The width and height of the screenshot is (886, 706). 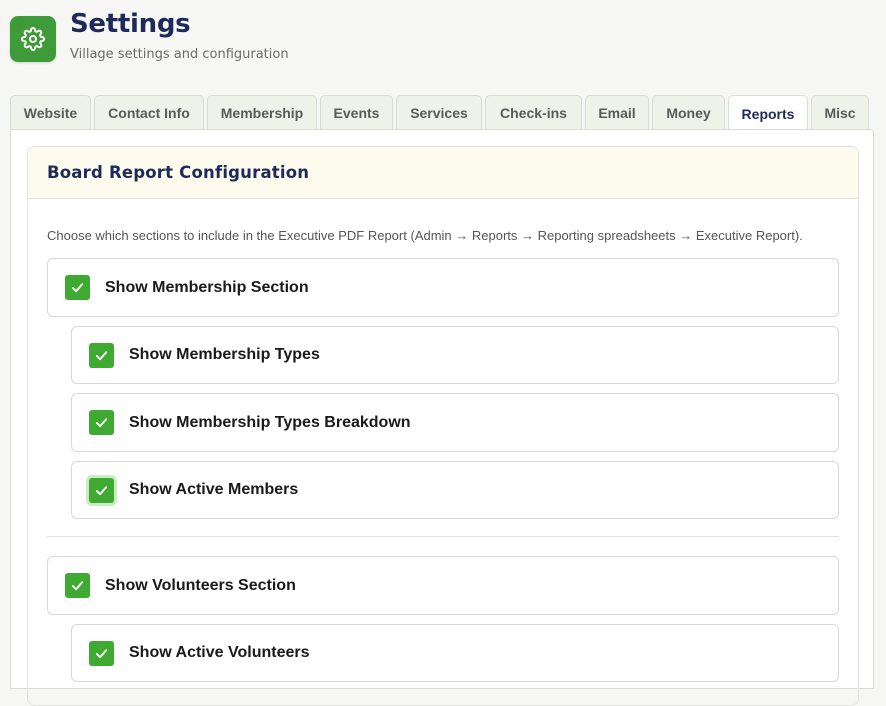 I want to click on option-show-active-volunteers: Show Active Volunteers, so click(x=455, y=653).